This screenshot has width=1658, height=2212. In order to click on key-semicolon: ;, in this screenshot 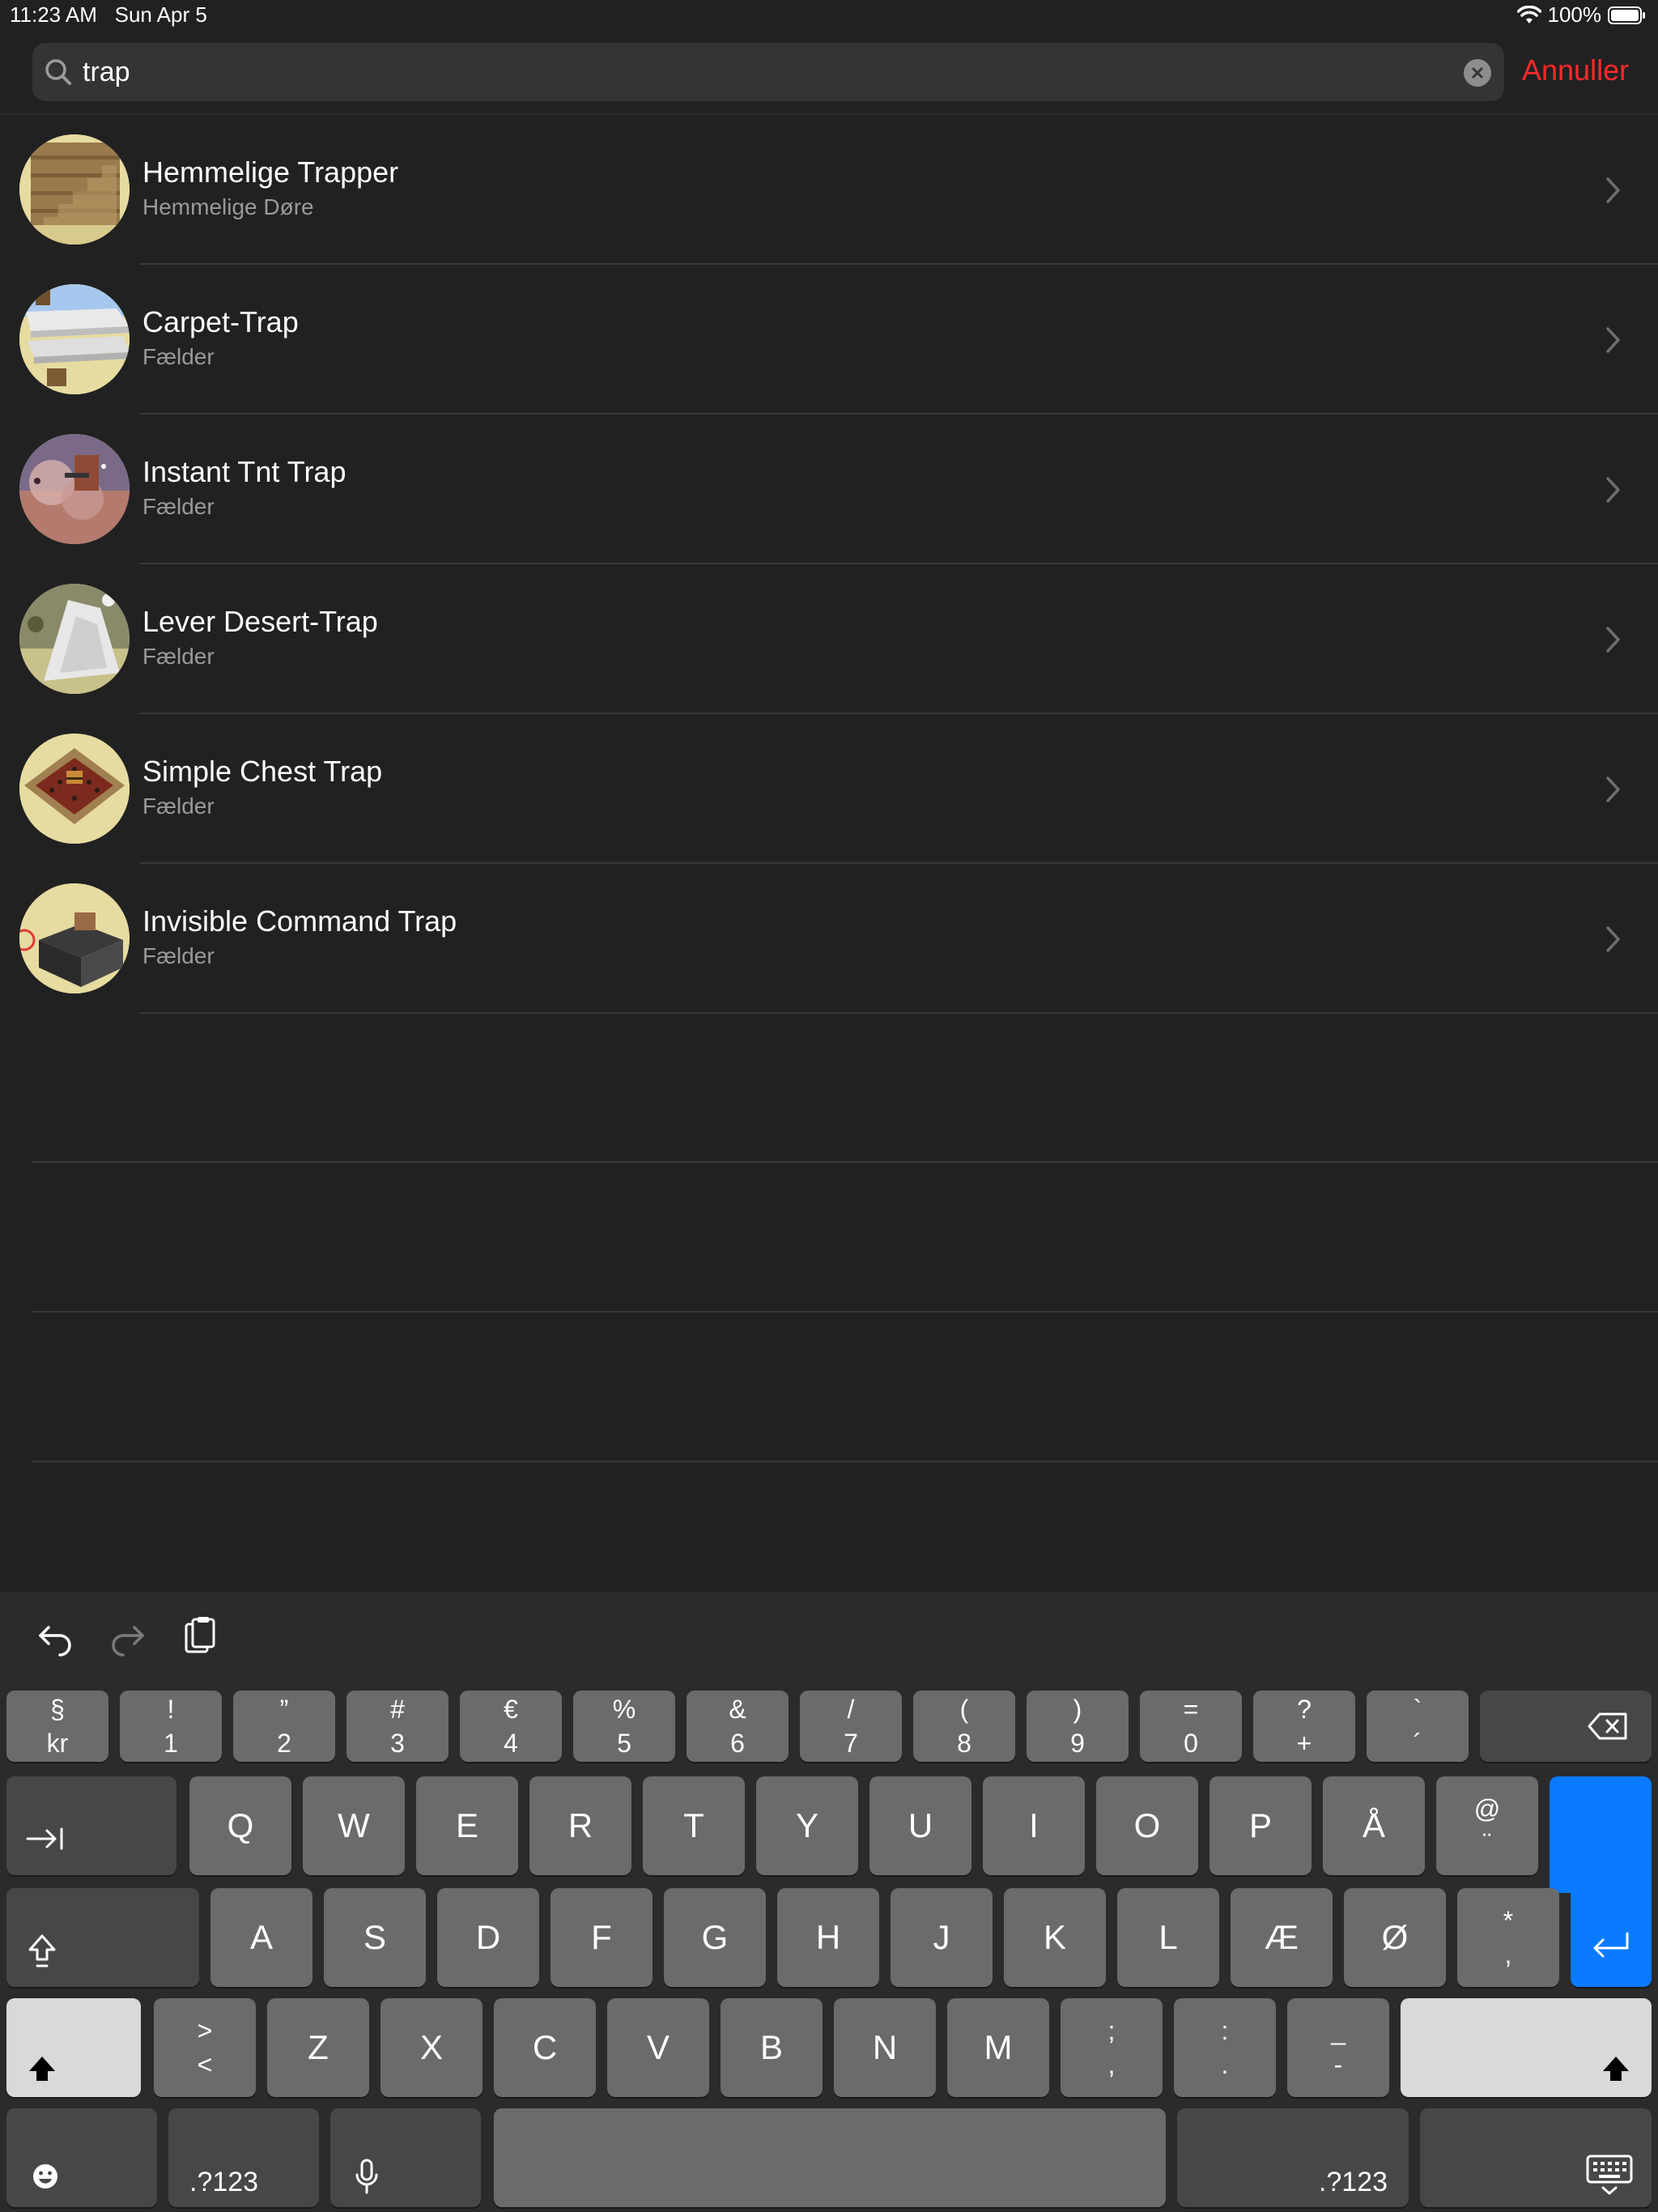, I will do `click(1112, 2048)`.